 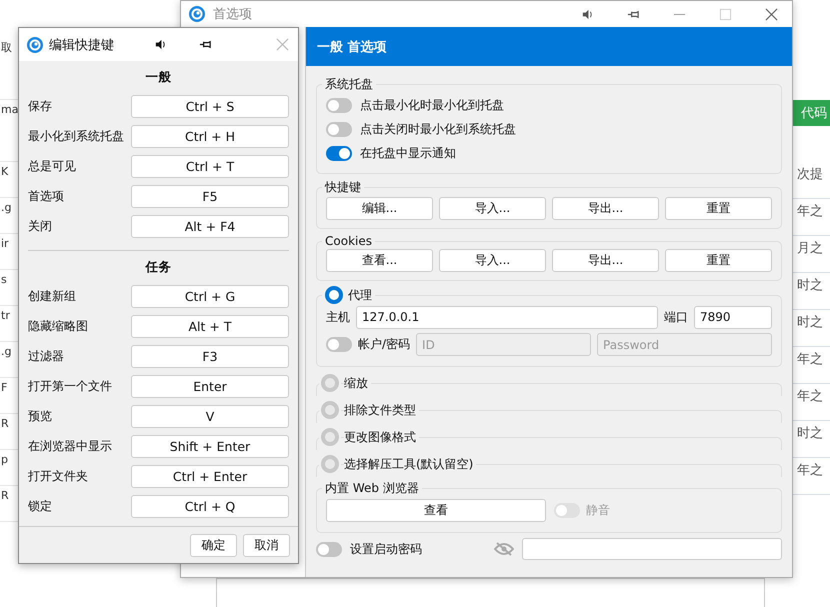 What do you see at coordinates (438, 129) in the screenshot?
I see `toggle-label: 点击关闭时最小化到系统托盘` at bounding box center [438, 129].